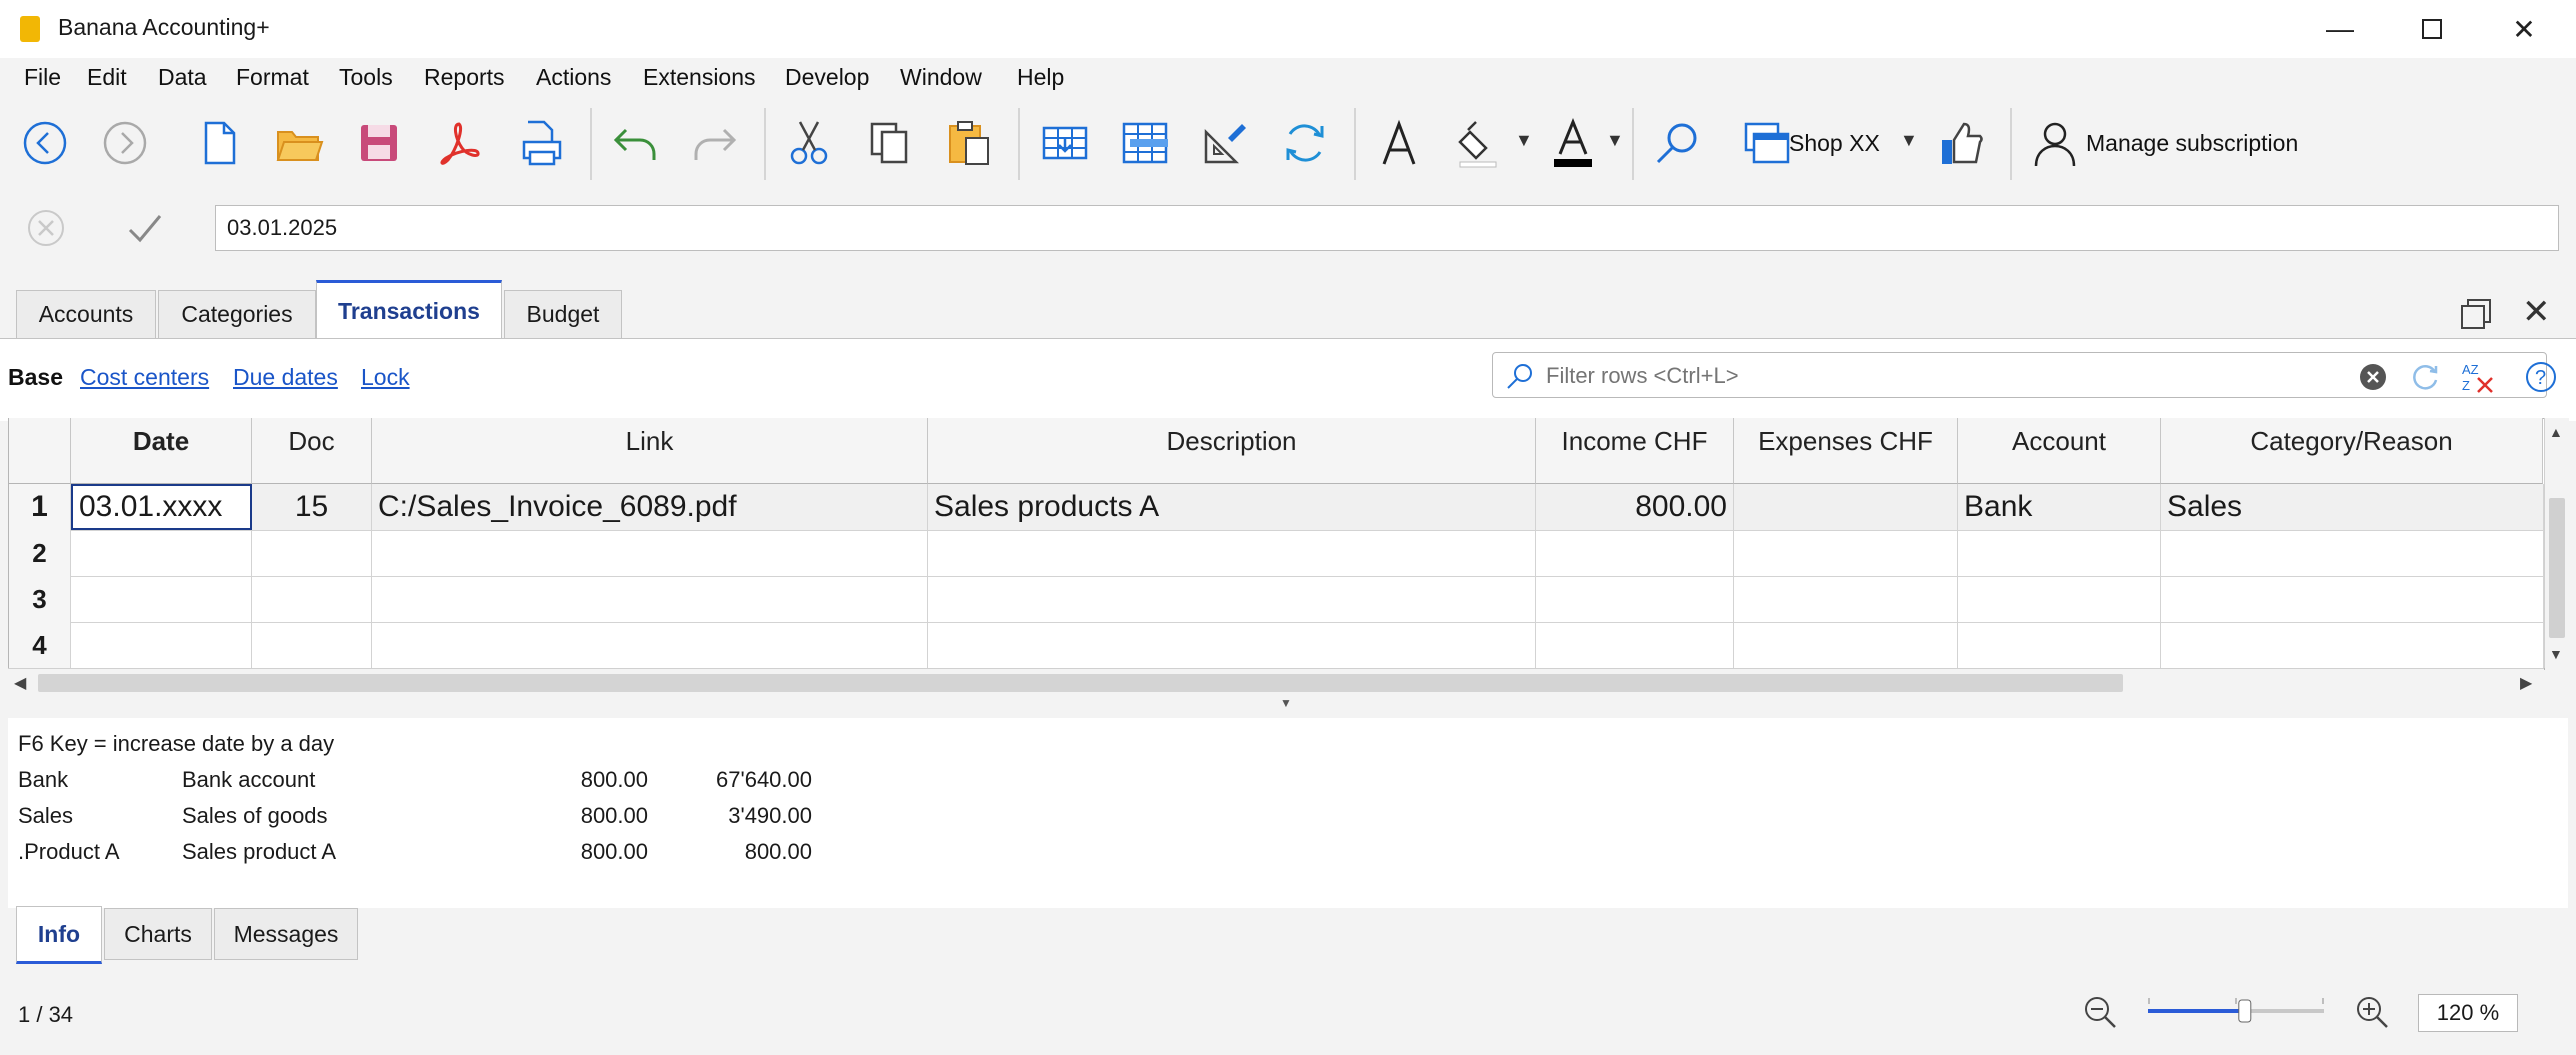 Image resolution: width=2576 pixels, height=1055 pixels. What do you see at coordinates (464, 77) in the screenshot?
I see `menu-reports: Reports` at bounding box center [464, 77].